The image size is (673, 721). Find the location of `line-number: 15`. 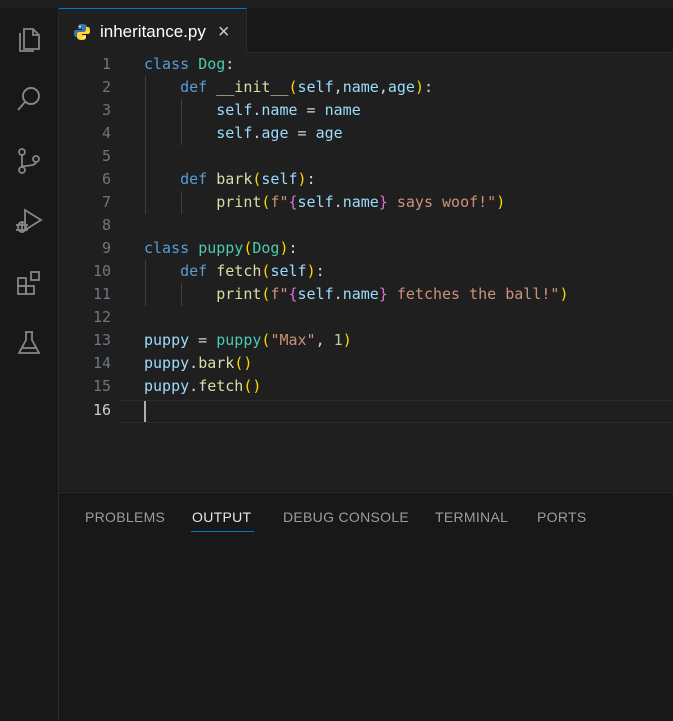

line-number: 15 is located at coordinates (101, 386).